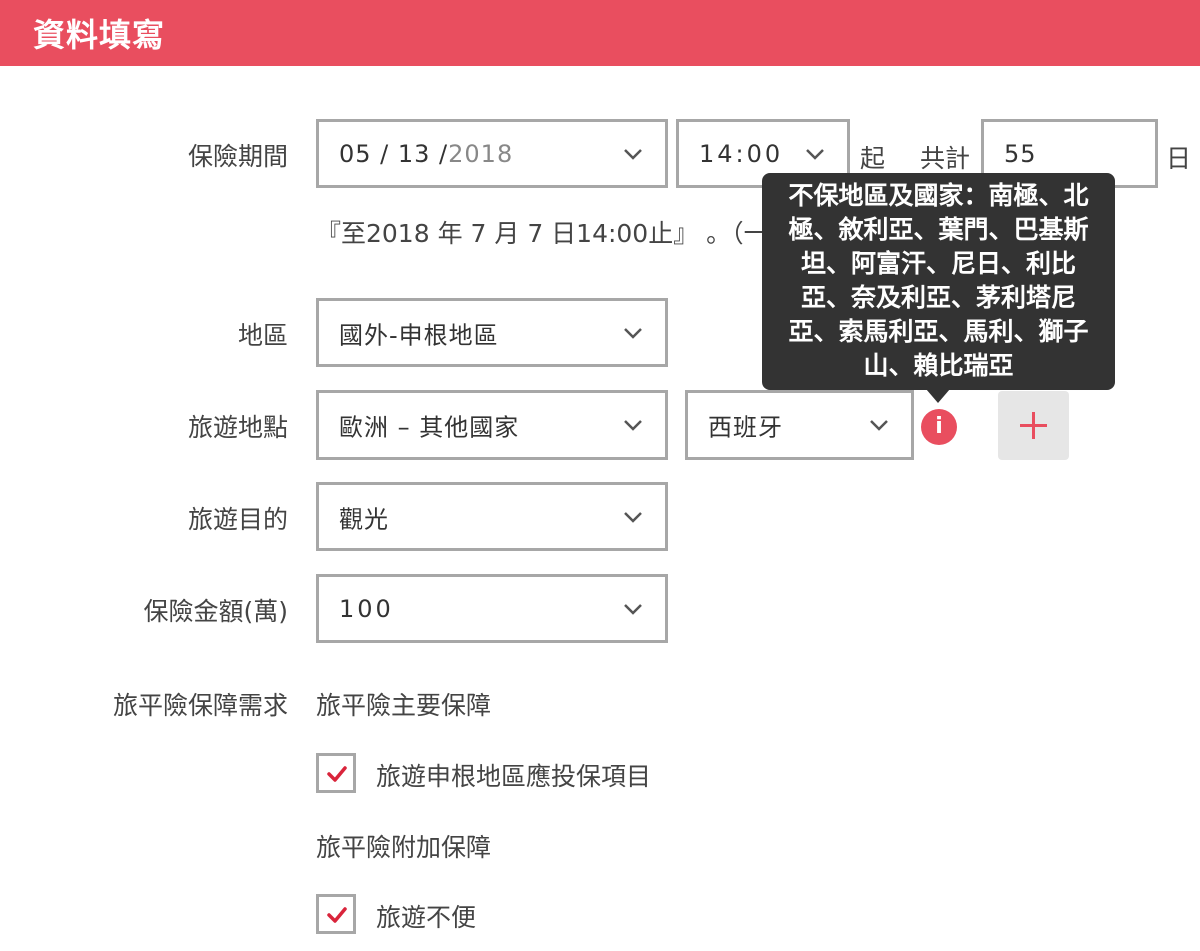  I want to click on region-select: 國外-申根地區, so click(492, 332).